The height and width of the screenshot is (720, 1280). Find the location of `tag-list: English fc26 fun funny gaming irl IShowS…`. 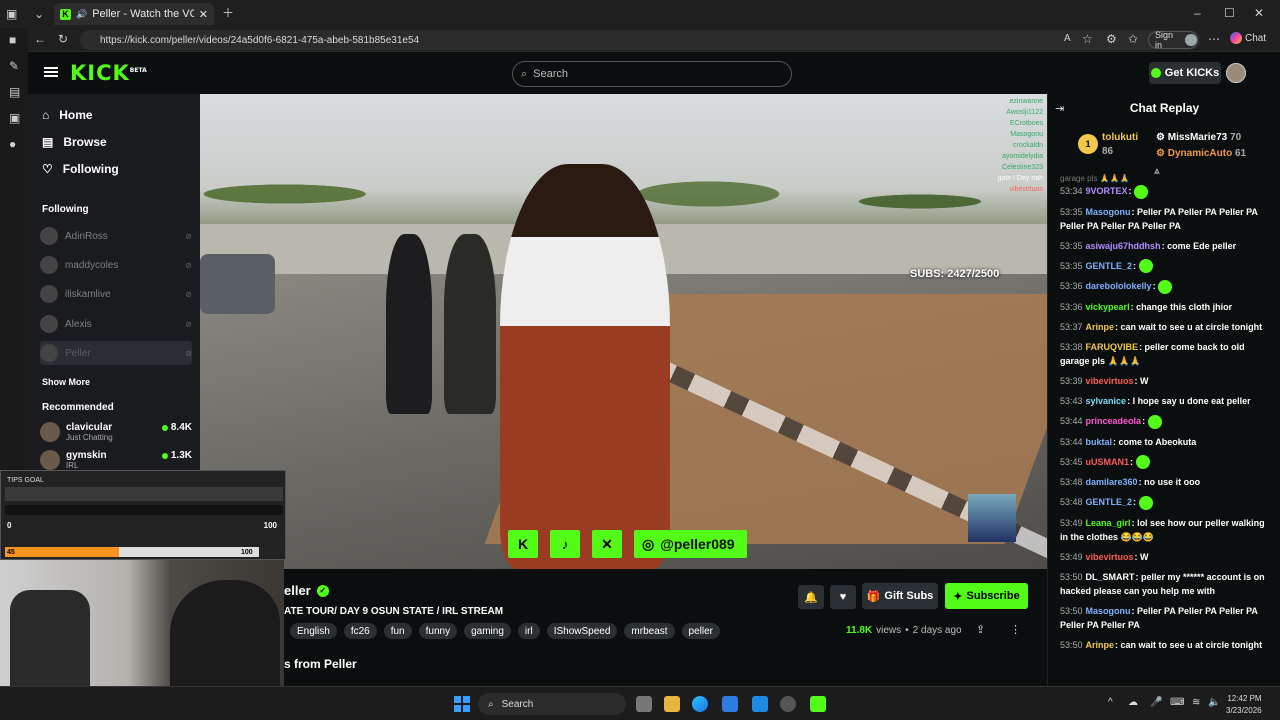

tag-list: English fc26 fun funny gaming irl IShowS… is located at coordinates (505, 631).